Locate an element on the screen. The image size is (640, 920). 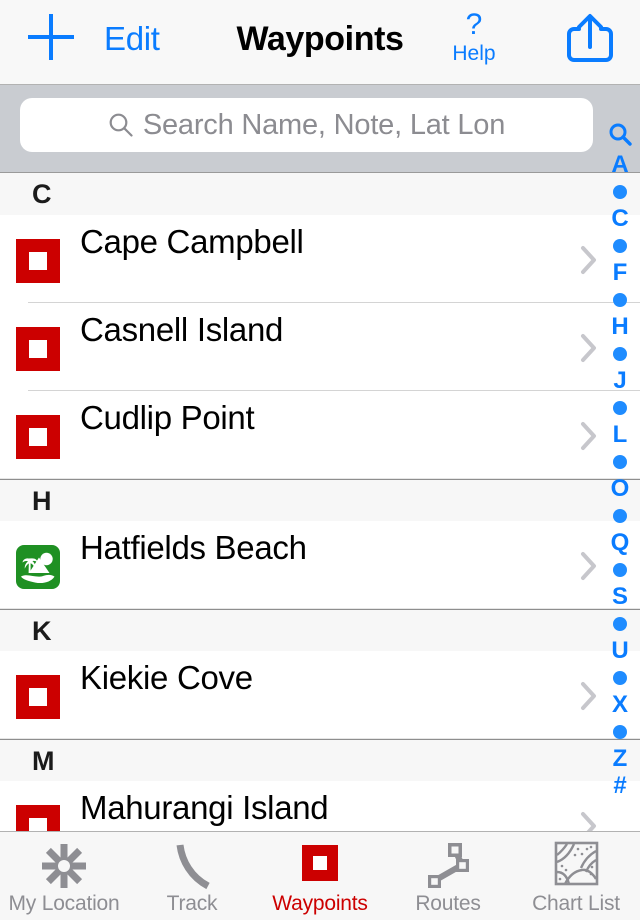
tab-my-location: My Location is located at coordinates (64, 876).